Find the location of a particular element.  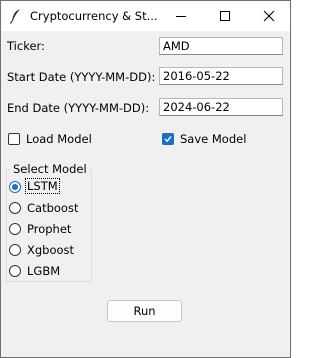

save-model-checkbox is located at coordinates (168, 139).